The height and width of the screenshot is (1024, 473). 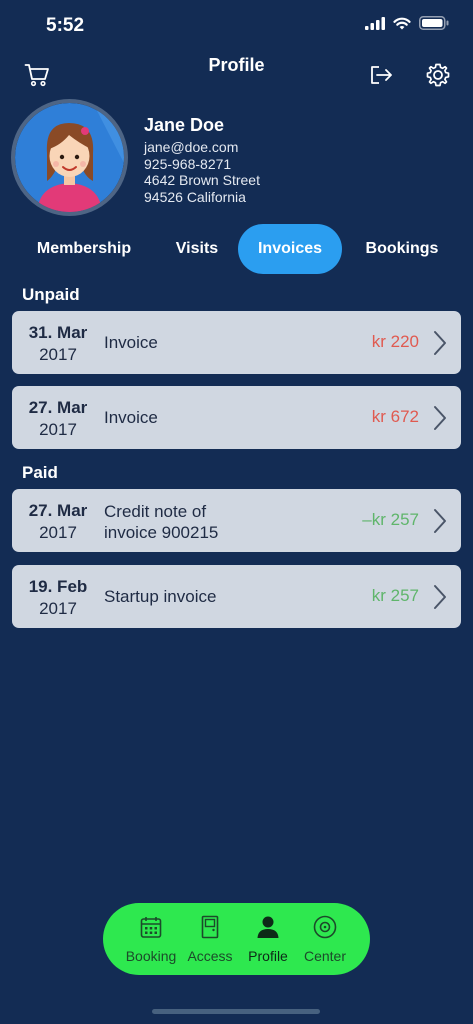 I want to click on avatar, so click(x=69, y=157).